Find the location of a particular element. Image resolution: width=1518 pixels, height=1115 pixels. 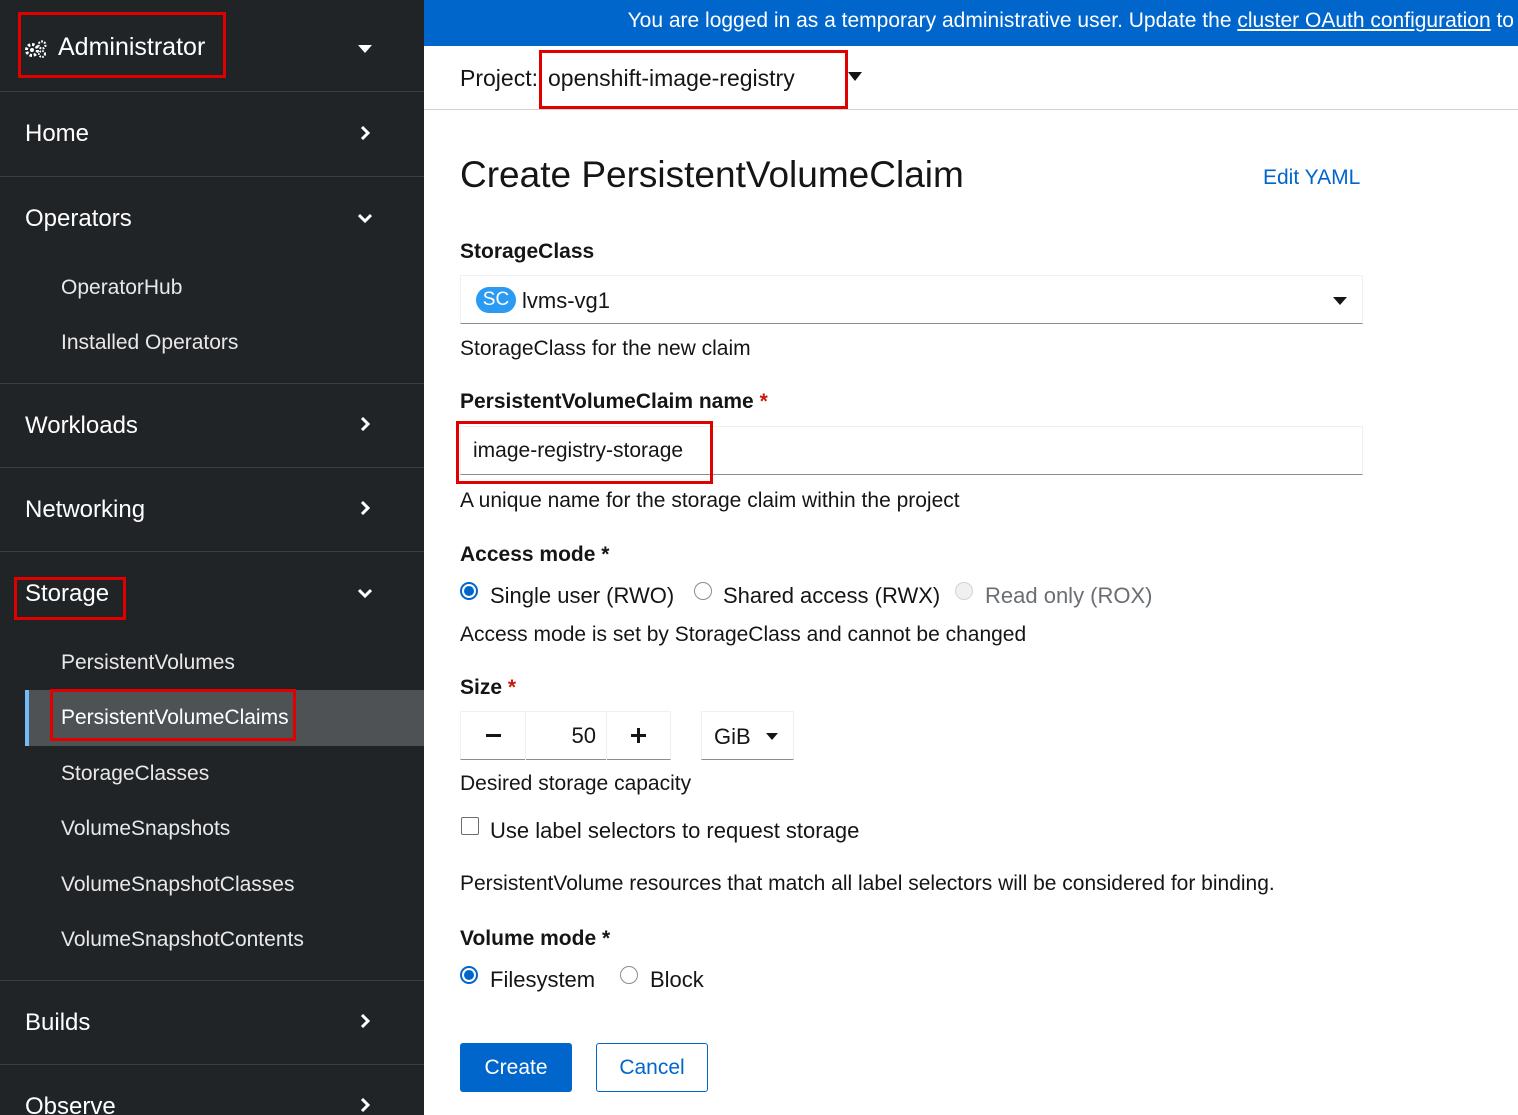

decrement-button is located at coordinates (493, 736).